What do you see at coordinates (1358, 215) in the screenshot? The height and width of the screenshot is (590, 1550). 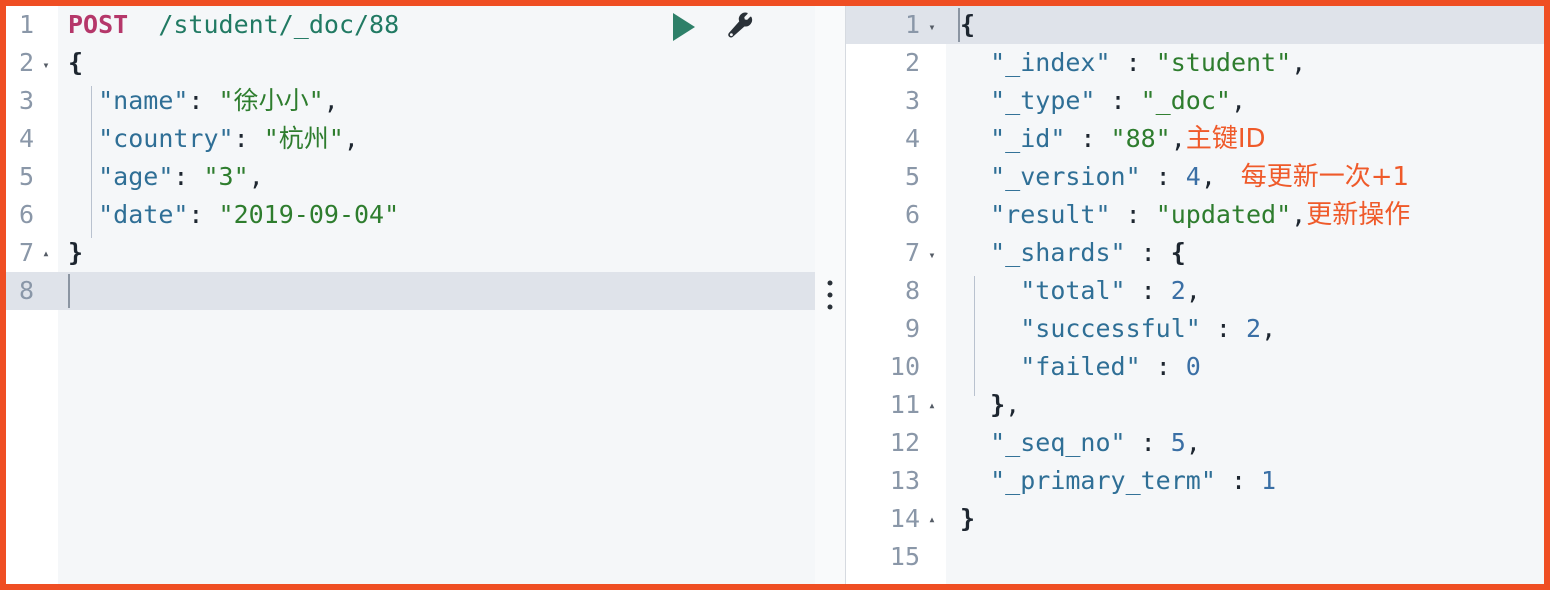 I see `annotation-text: 更新操作` at bounding box center [1358, 215].